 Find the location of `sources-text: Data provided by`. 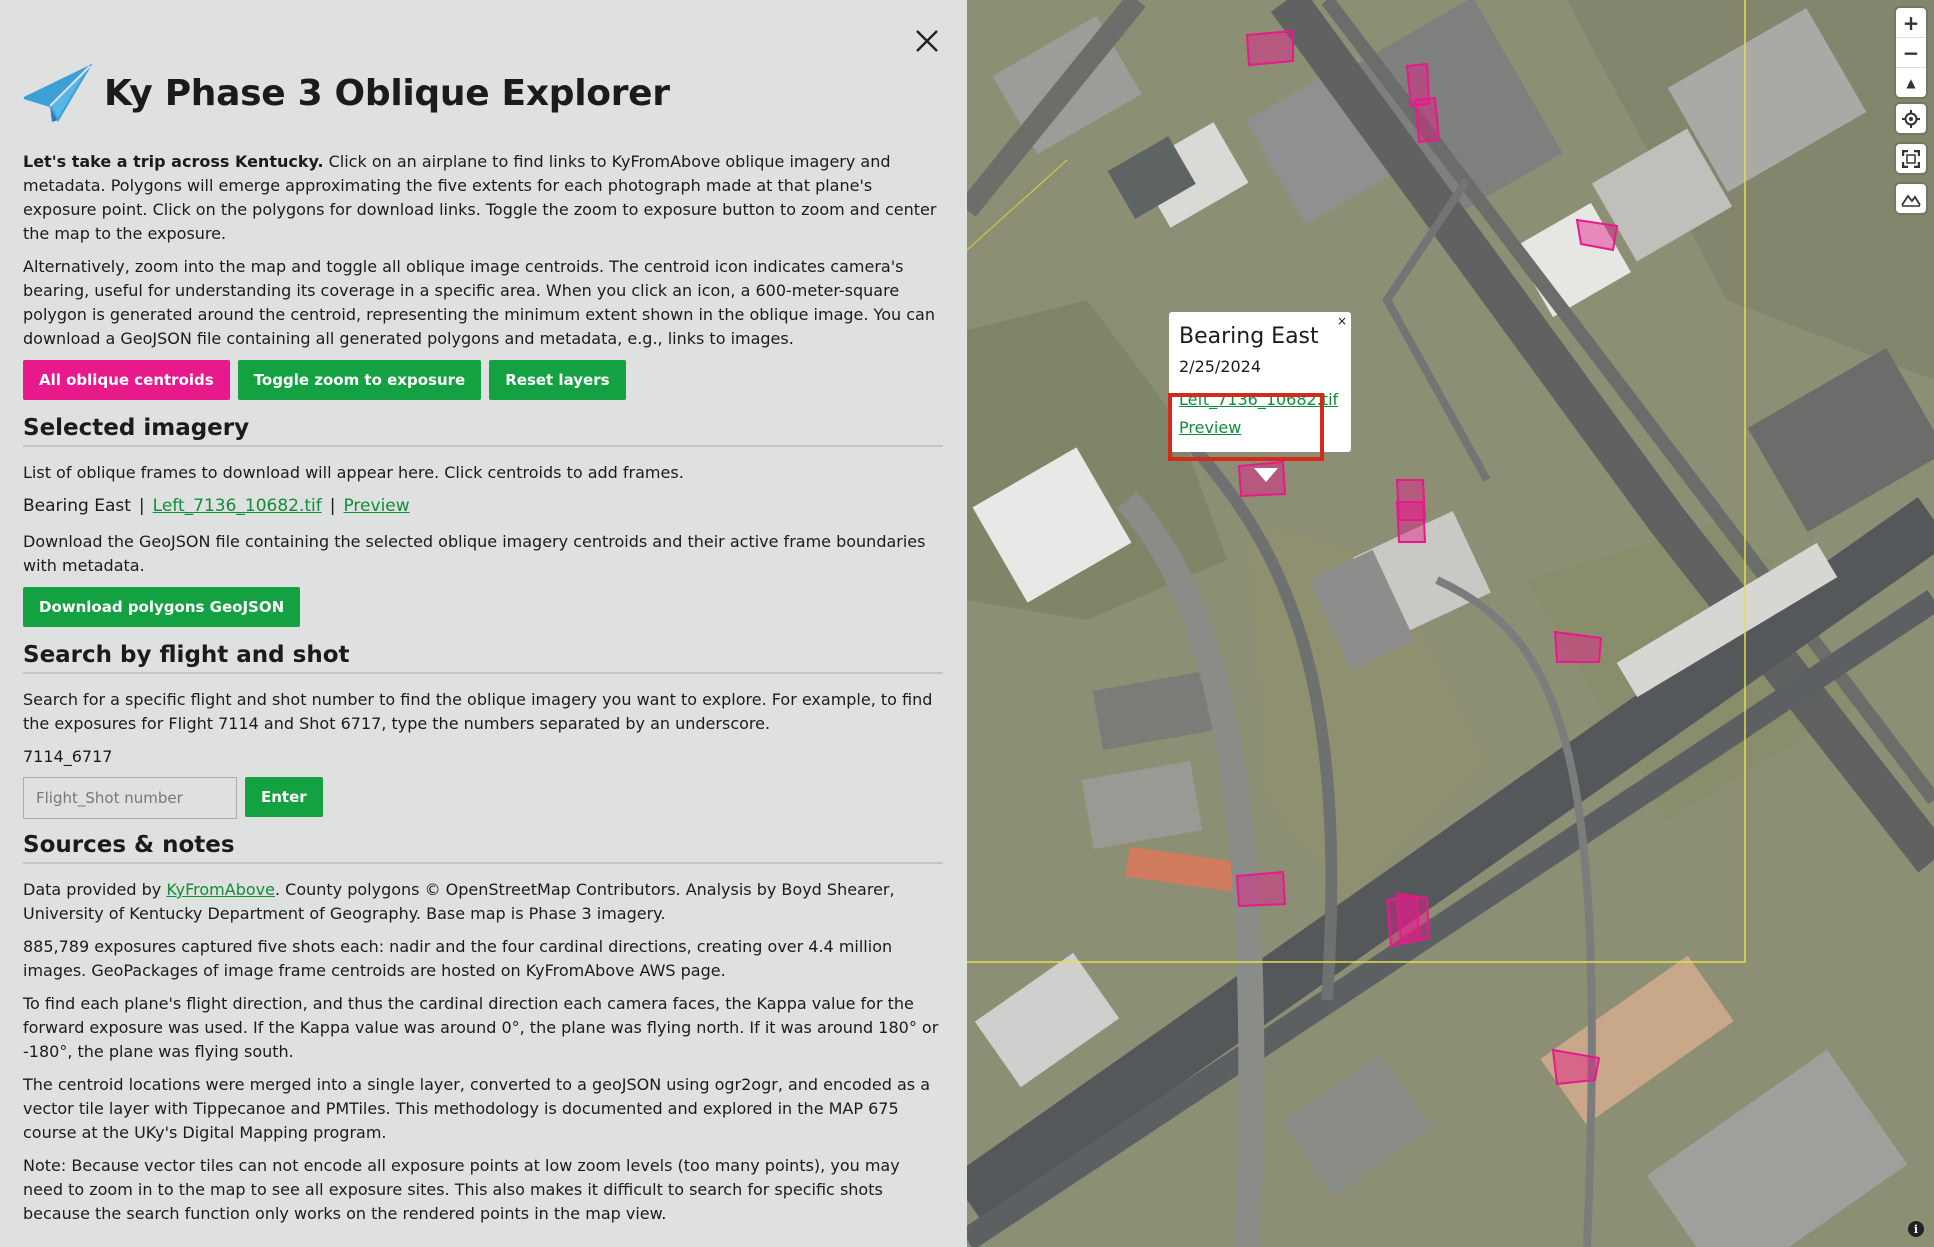

sources-text: Data provided by is located at coordinates (95, 889).